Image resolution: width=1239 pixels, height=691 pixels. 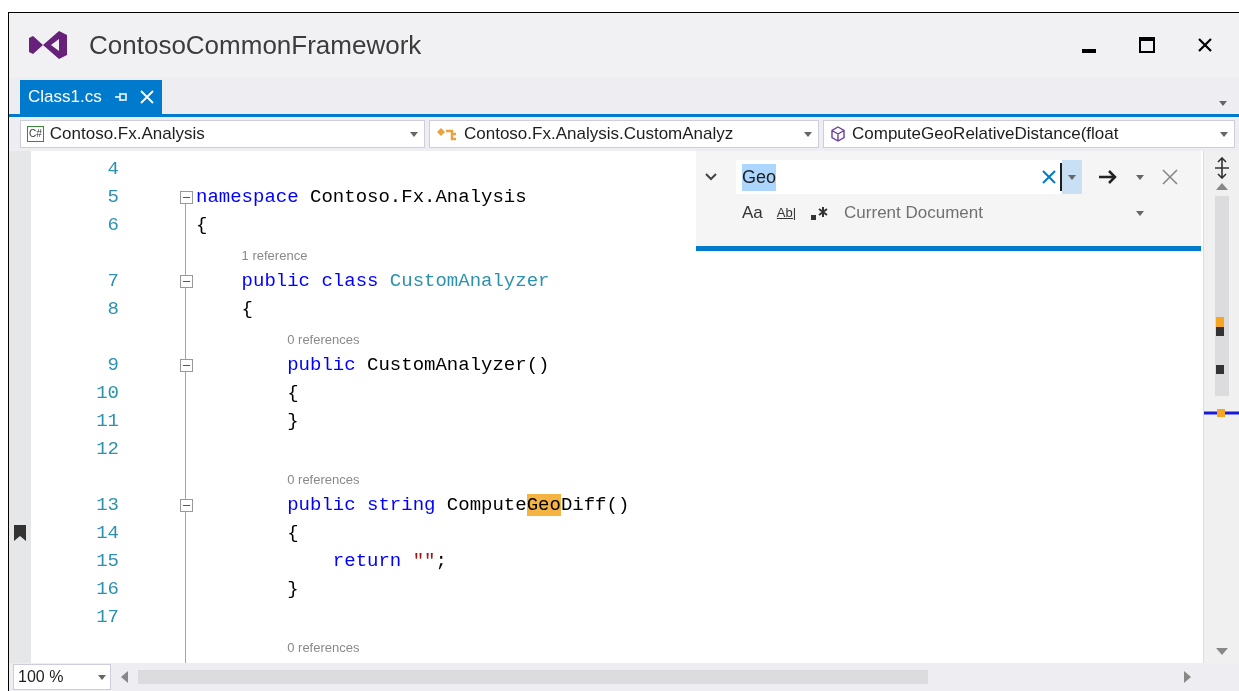 I want to click on line-number: 14, so click(x=107, y=533).